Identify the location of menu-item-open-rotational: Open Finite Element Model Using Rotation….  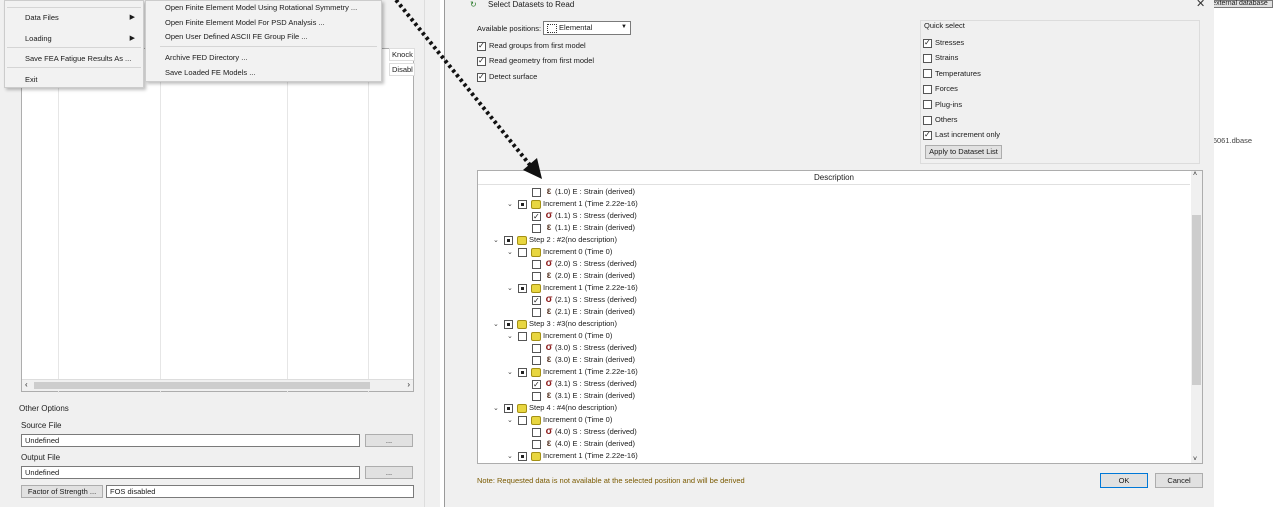
(261, 7).